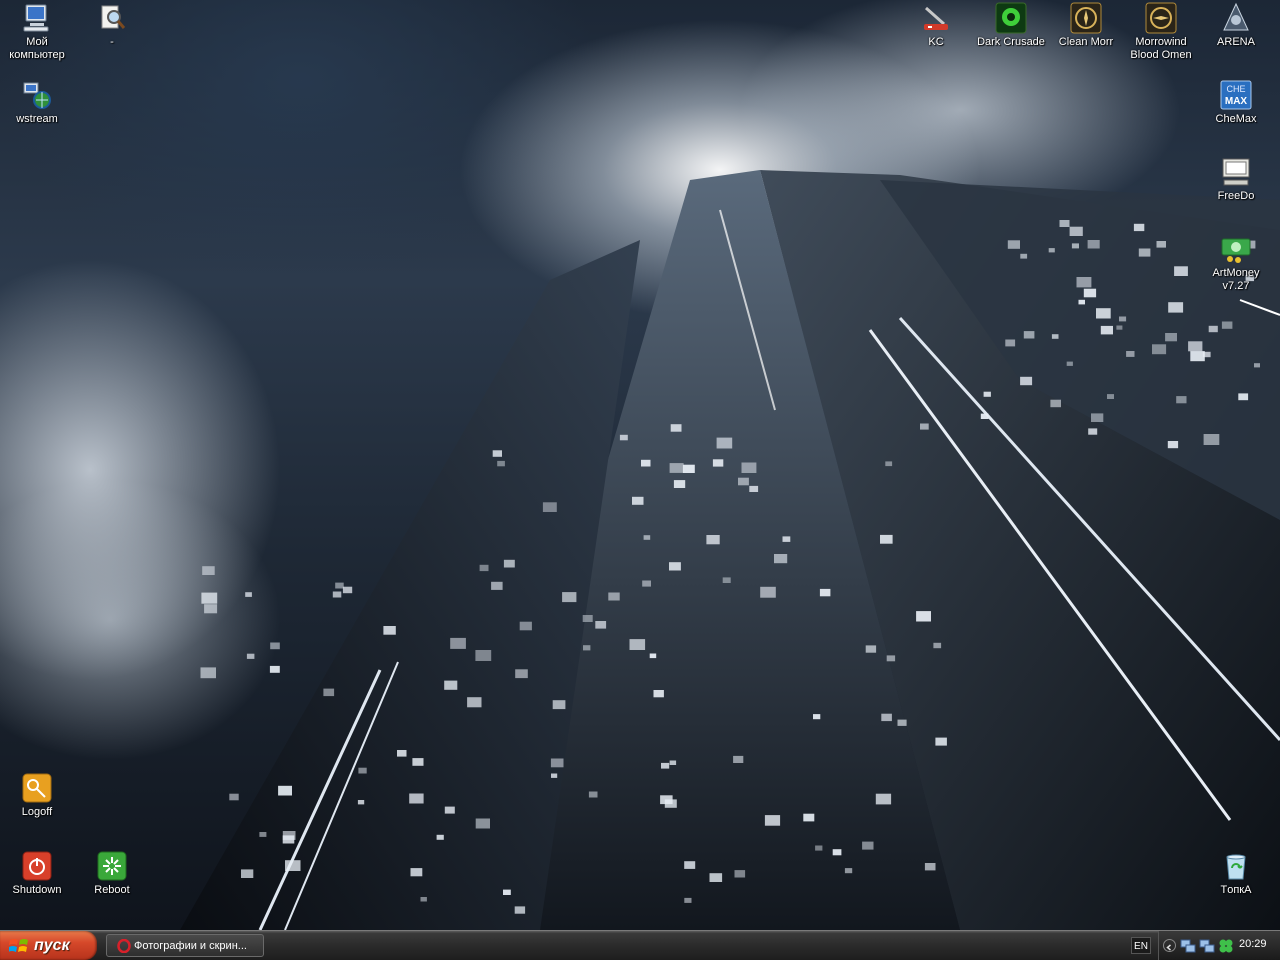  Describe the element at coordinates (112, 25) in the screenshot. I see `desktop-icon-search: -` at that location.